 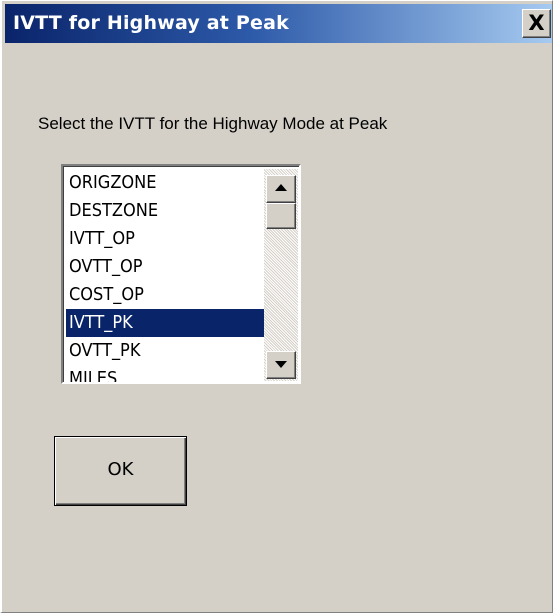 I want to click on window-title: IVTT for Highway at Peak, so click(x=151, y=23).